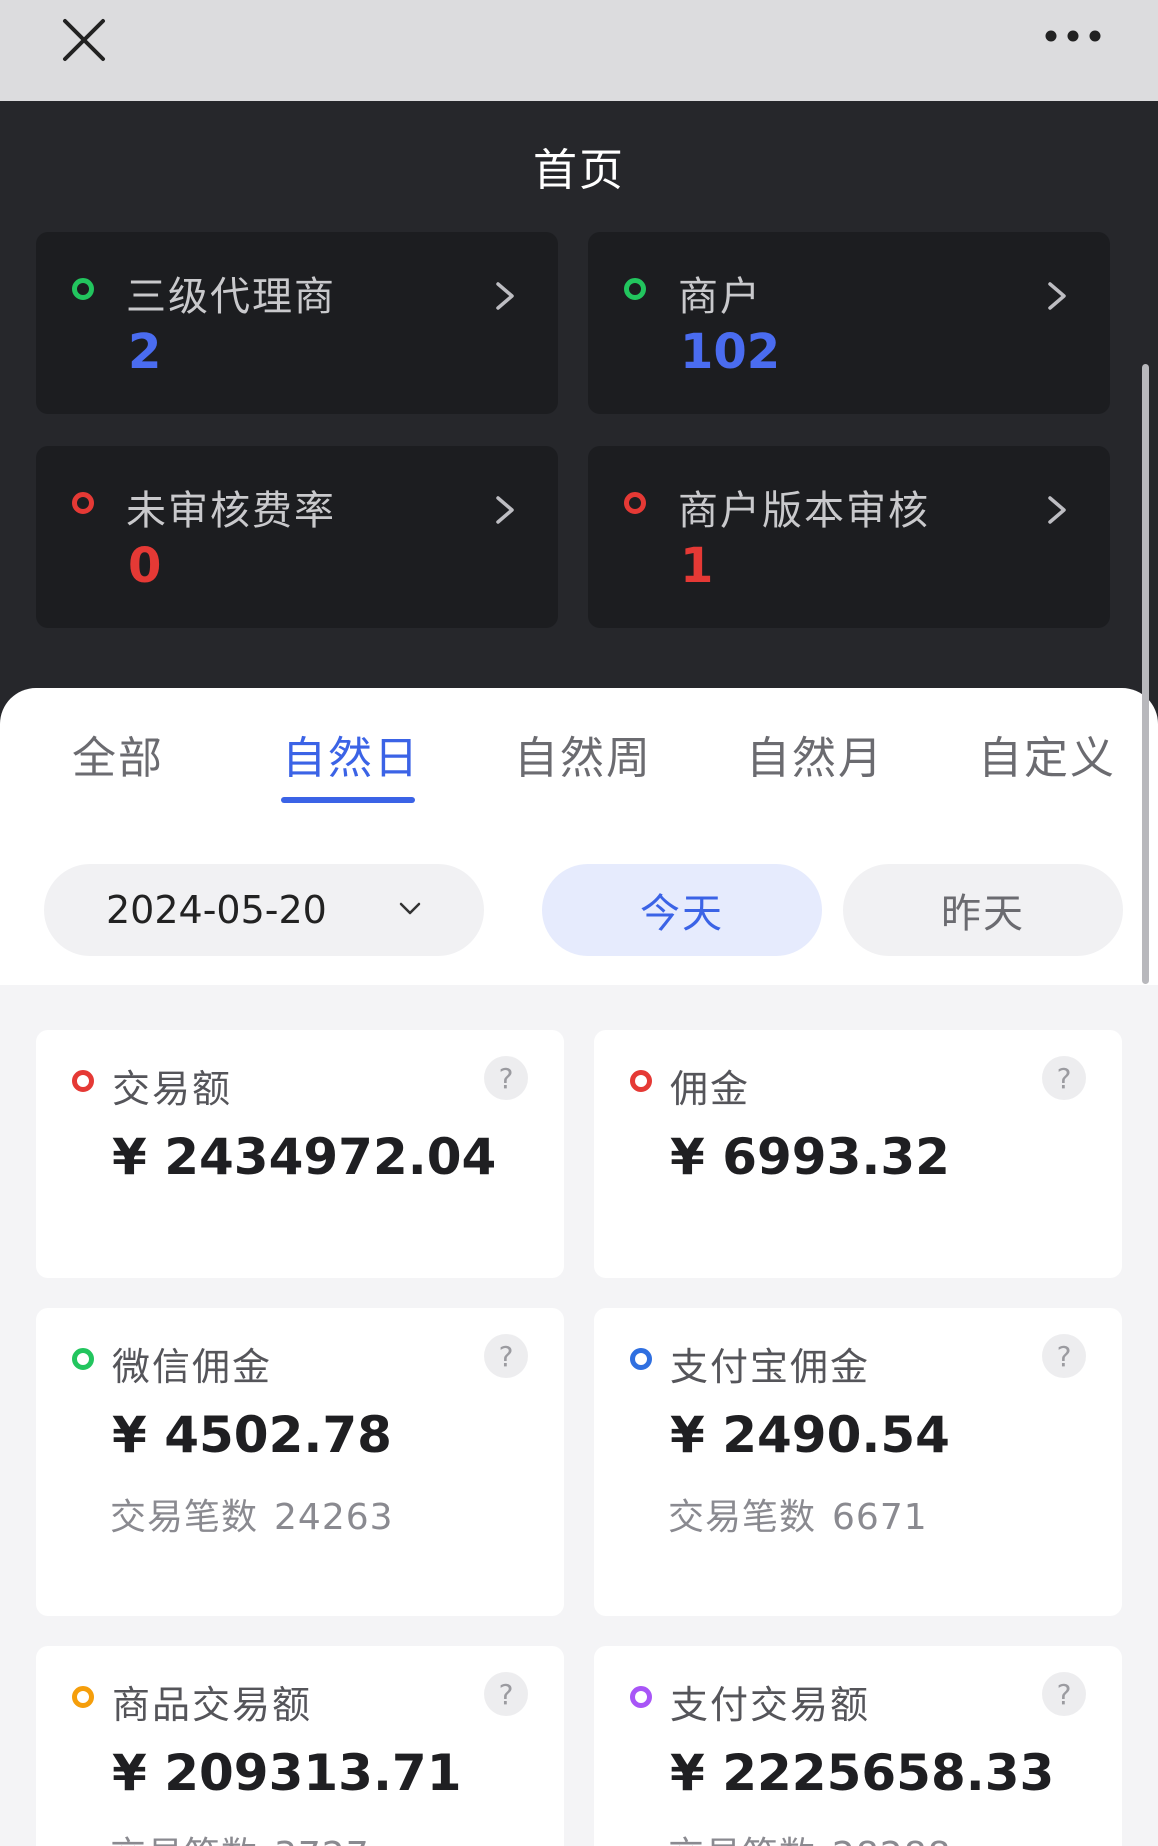 The width and height of the screenshot is (1158, 1846). Describe the element at coordinates (304, 1157) in the screenshot. I see `metric-amount: ¥ 2434972.04` at that location.